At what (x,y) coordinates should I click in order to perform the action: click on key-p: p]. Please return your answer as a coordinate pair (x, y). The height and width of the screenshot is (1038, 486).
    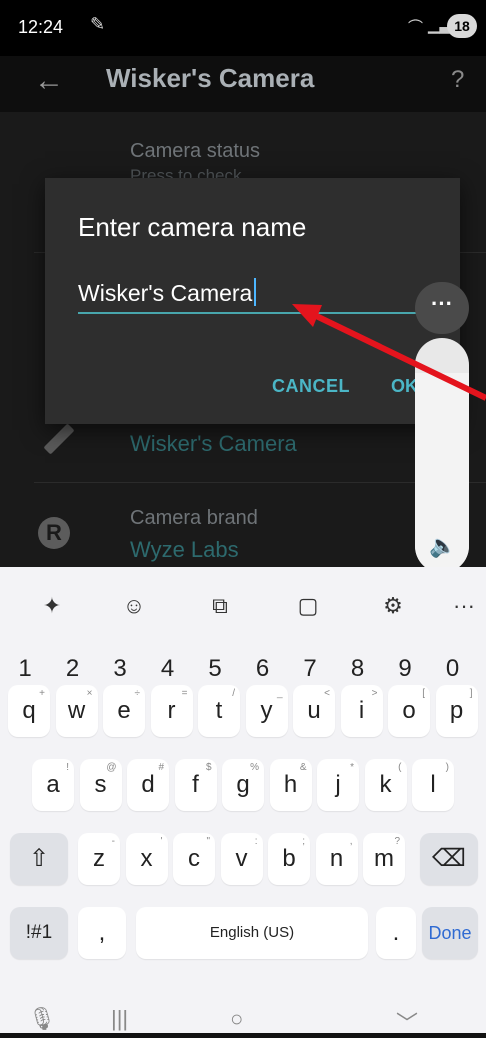
    Looking at the image, I should click on (456, 711).